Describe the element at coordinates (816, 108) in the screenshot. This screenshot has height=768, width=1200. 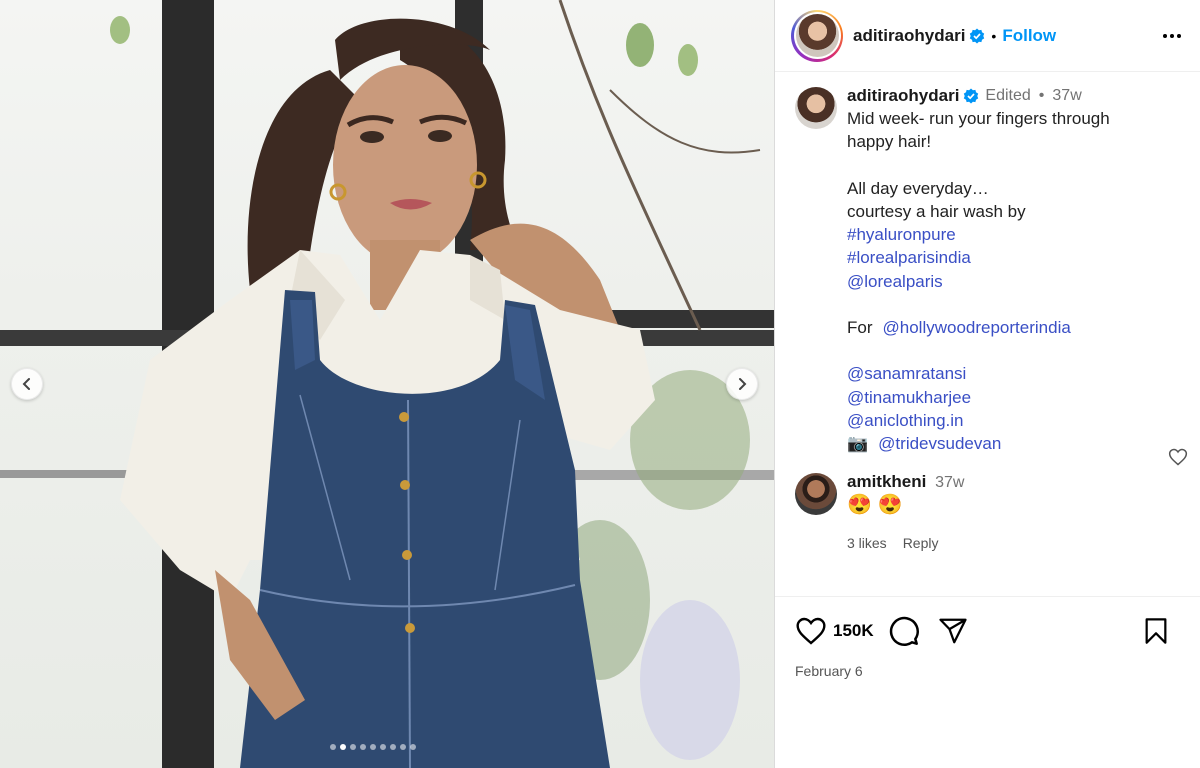
I see `caption-avatar` at that location.